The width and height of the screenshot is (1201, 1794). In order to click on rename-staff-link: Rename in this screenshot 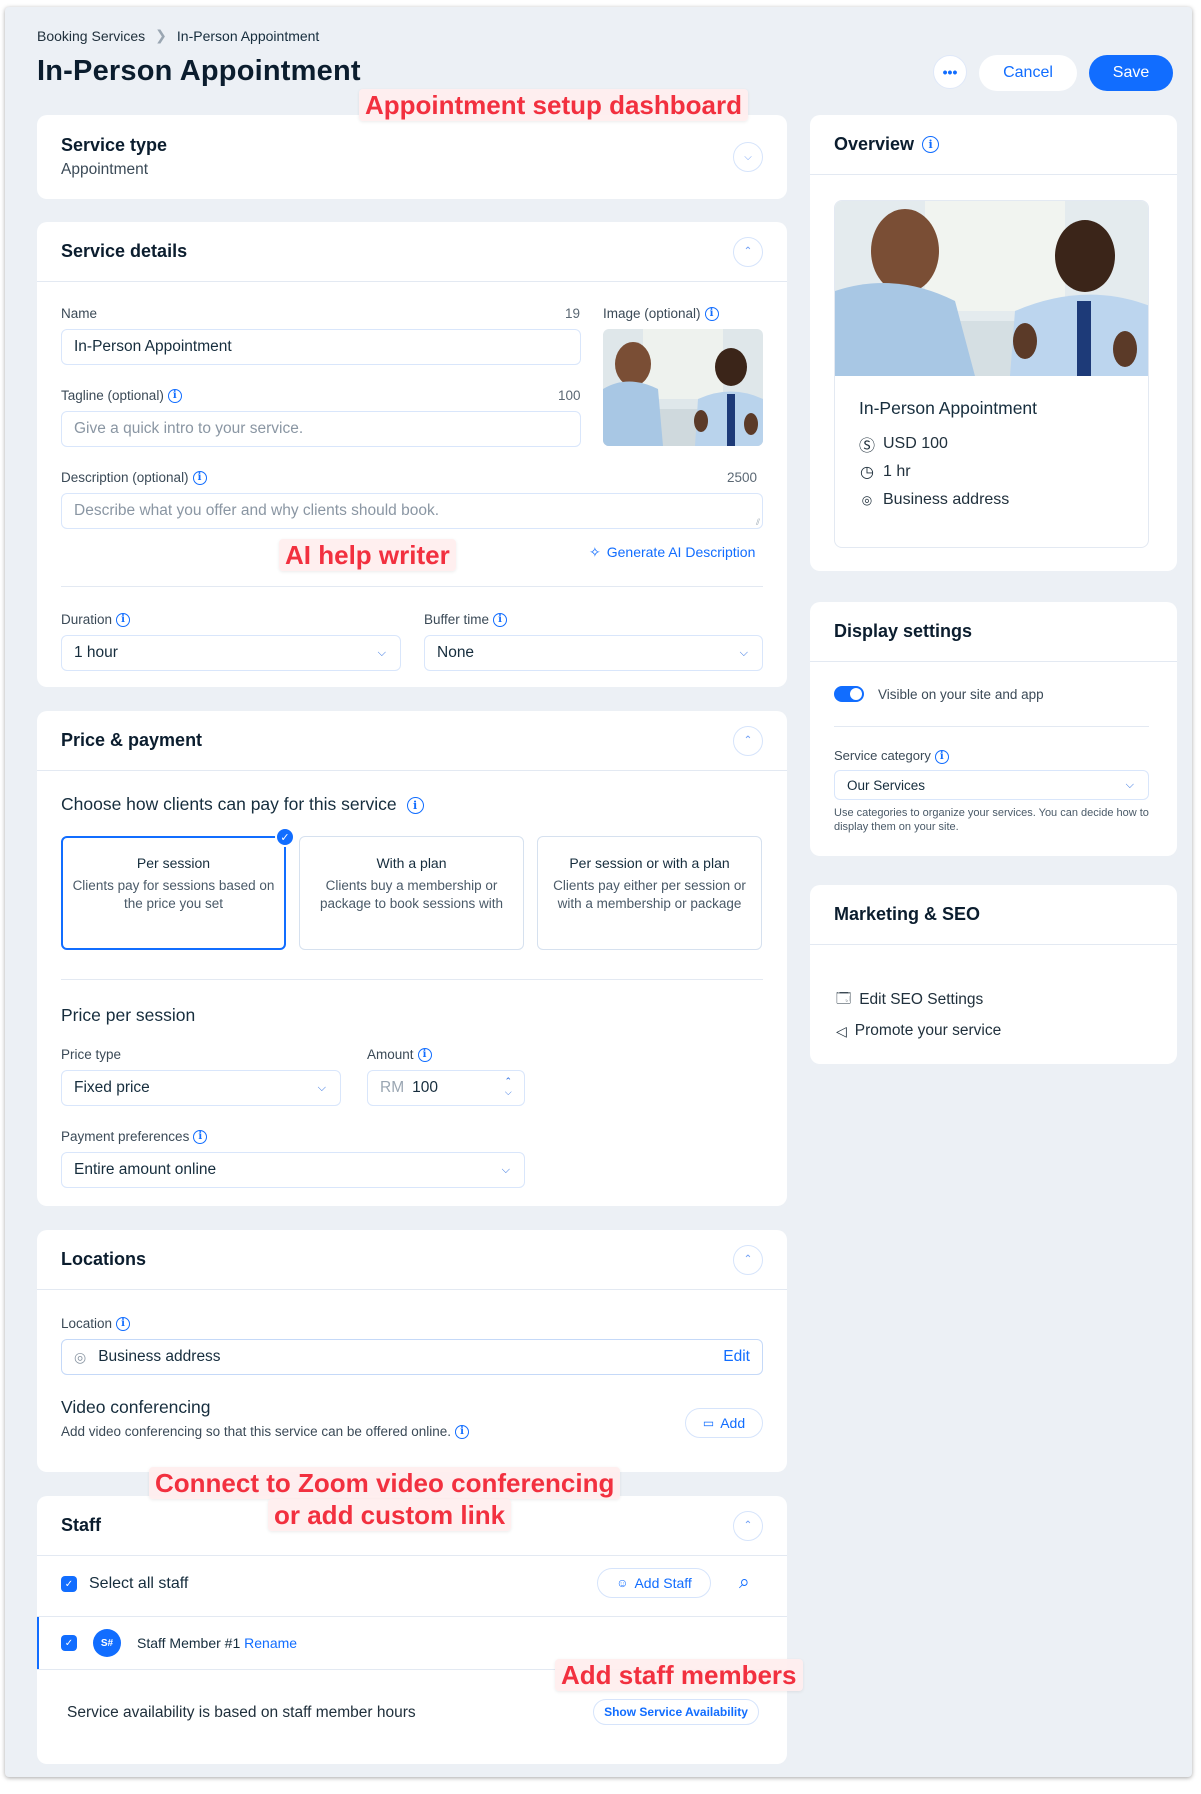, I will do `click(270, 1643)`.